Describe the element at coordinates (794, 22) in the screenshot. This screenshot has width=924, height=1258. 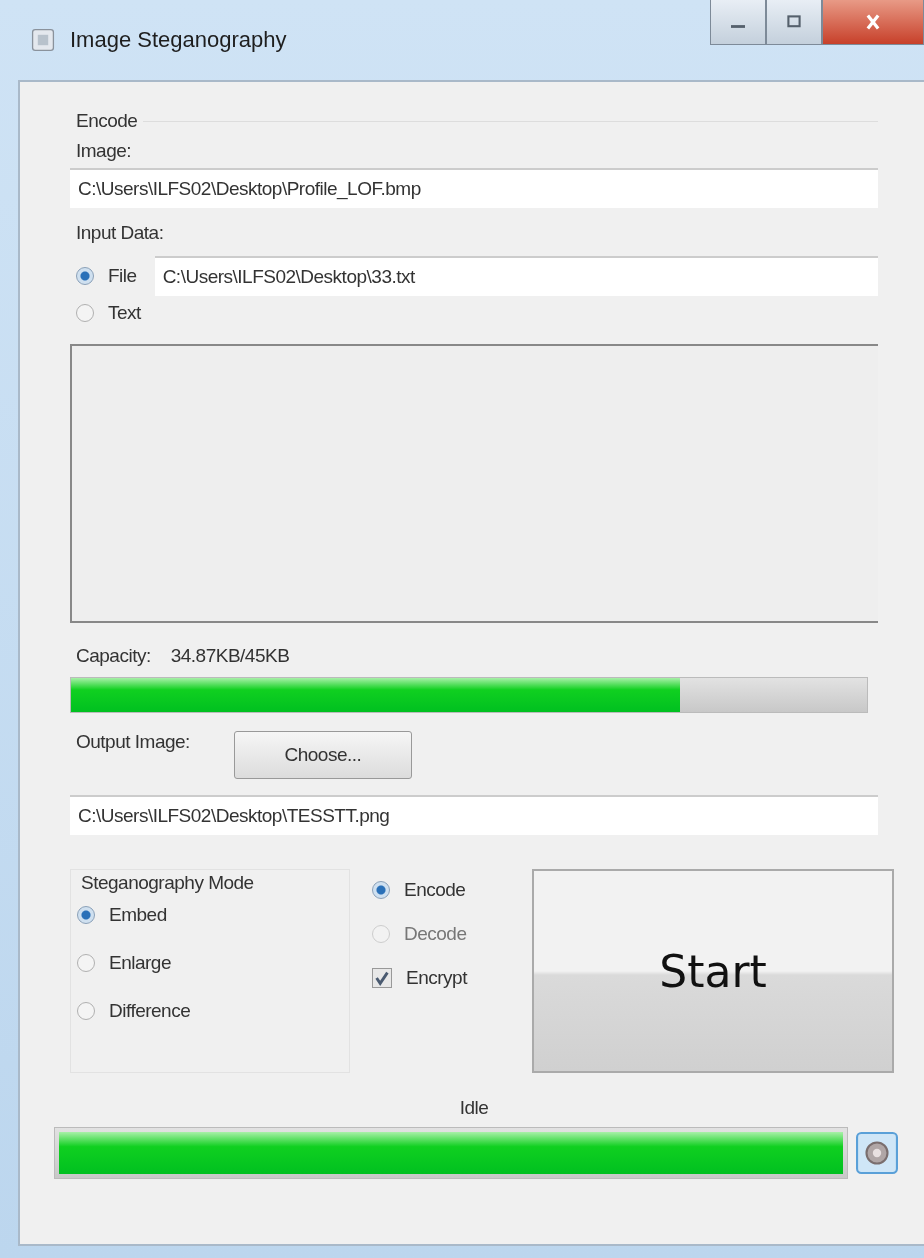
I see `maximize-button` at that location.